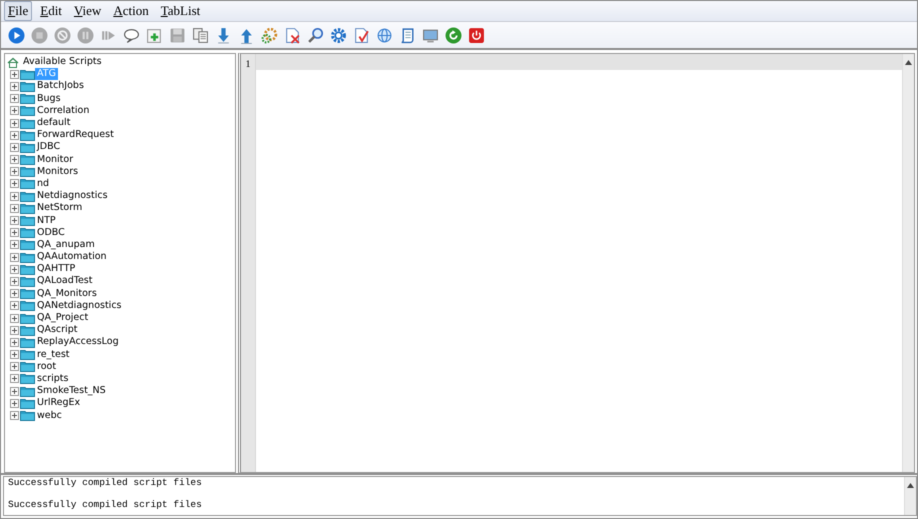 This screenshot has height=519, width=918. Describe the element at coordinates (51, 232) in the screenshot. I see `tree-item: ODBC` at that location.